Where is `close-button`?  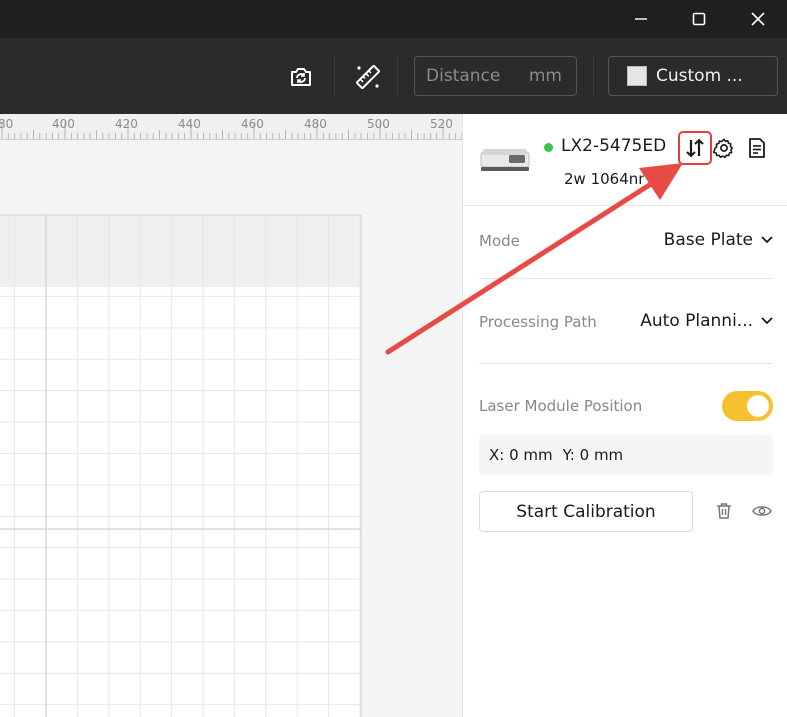 close-button is located at coordinates (758, 19).